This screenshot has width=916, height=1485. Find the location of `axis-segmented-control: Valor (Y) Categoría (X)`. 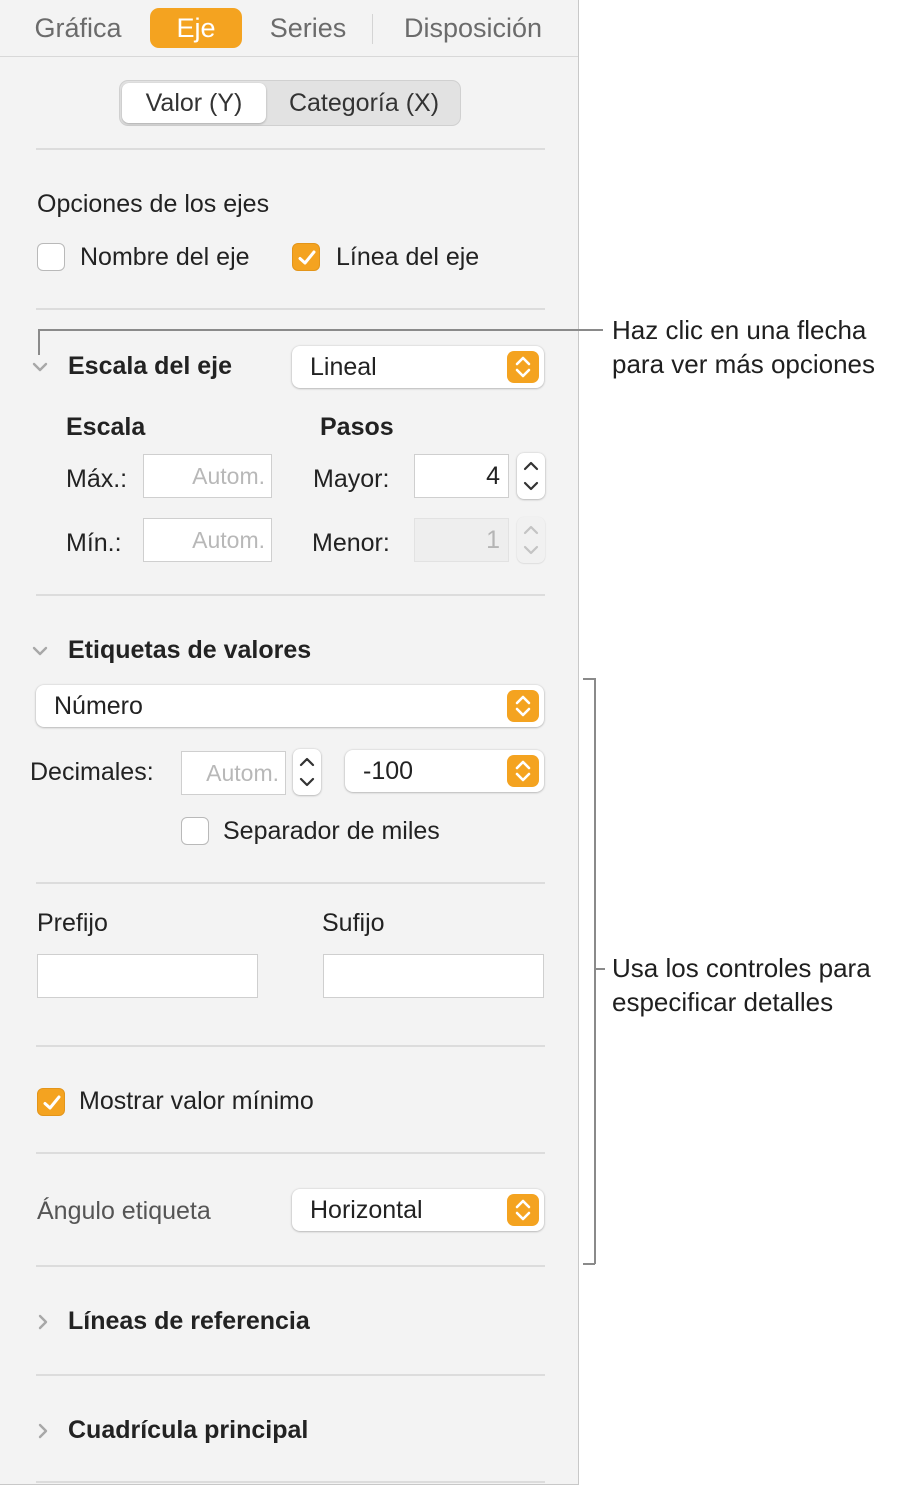

axis-segmented-control: Valor (Y) Categoría (X) is located at coordinates (290, 103).